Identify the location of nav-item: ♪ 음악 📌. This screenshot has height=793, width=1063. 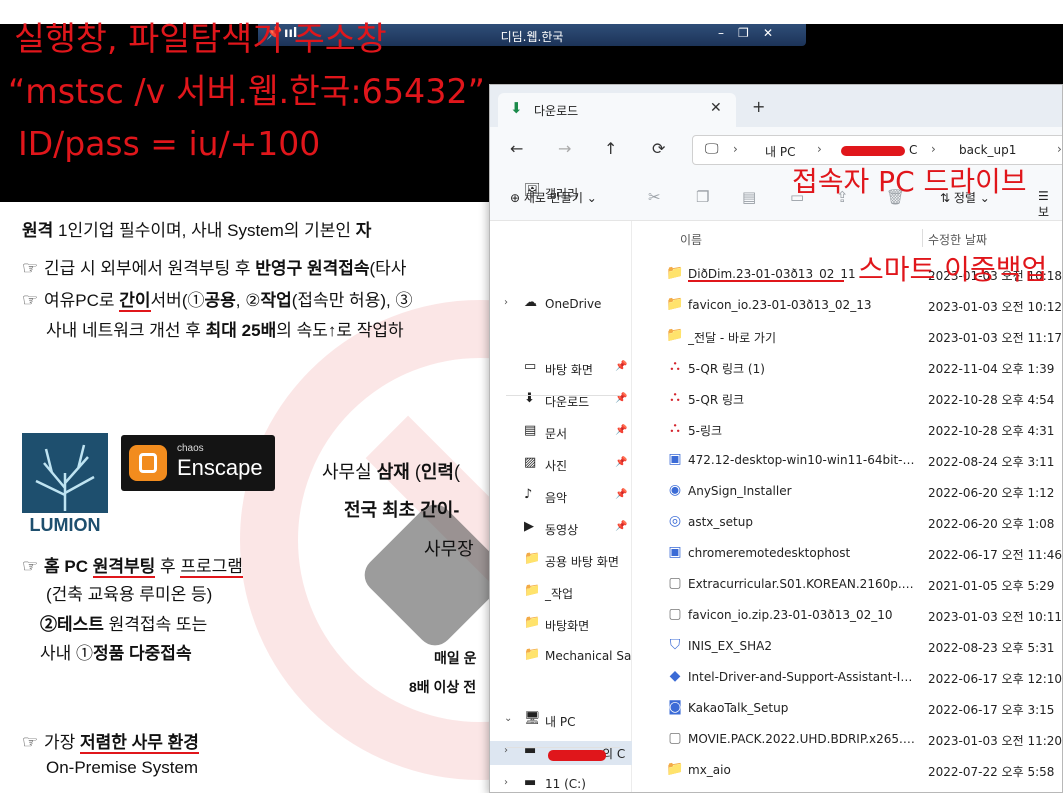
(561, 497).